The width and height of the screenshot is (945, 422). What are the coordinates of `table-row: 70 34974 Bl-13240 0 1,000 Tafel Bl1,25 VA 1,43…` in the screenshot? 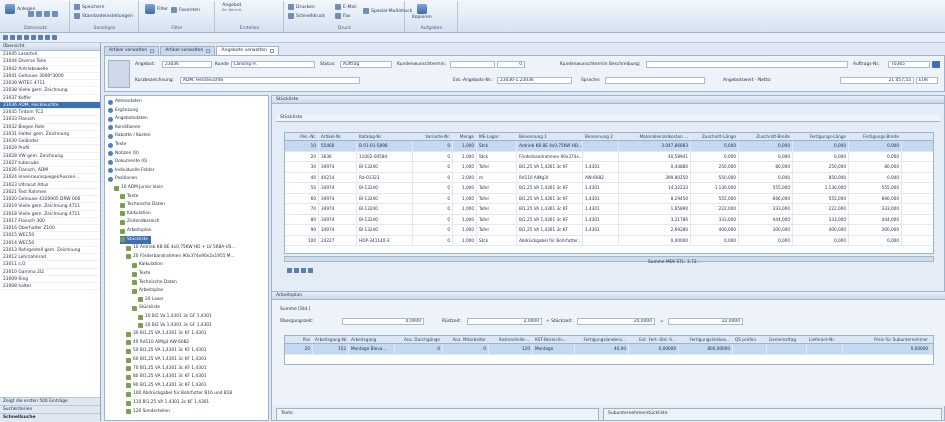 It's located at (609, 209).